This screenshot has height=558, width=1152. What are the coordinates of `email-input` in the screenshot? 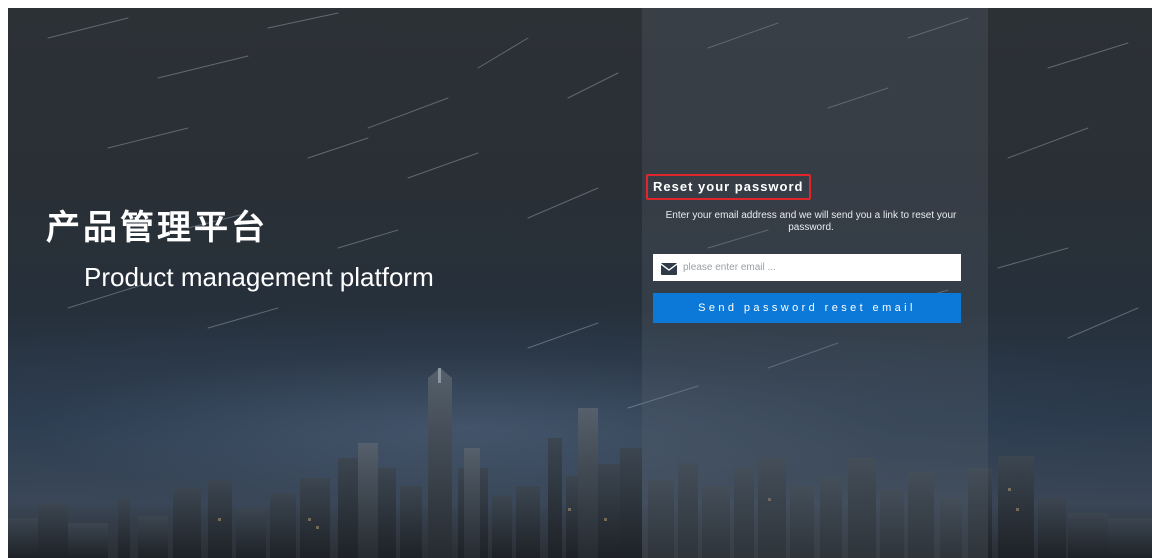 It's located at (808, 267).